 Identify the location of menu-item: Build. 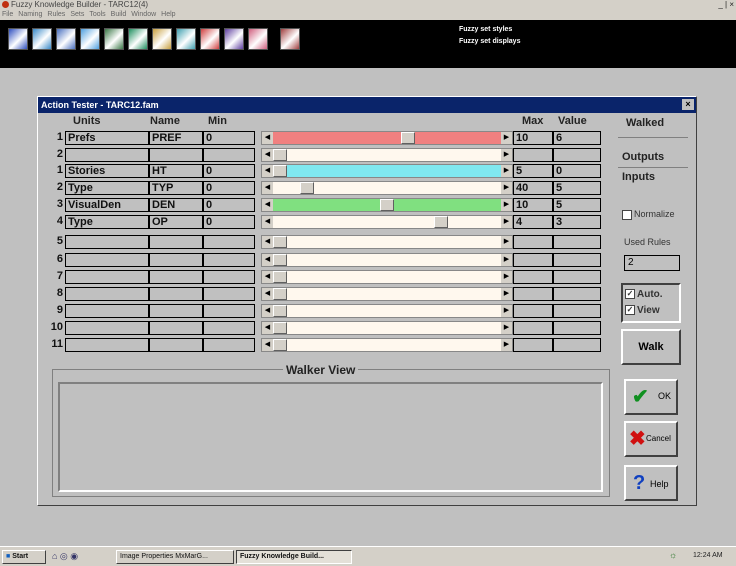
(119, 14).